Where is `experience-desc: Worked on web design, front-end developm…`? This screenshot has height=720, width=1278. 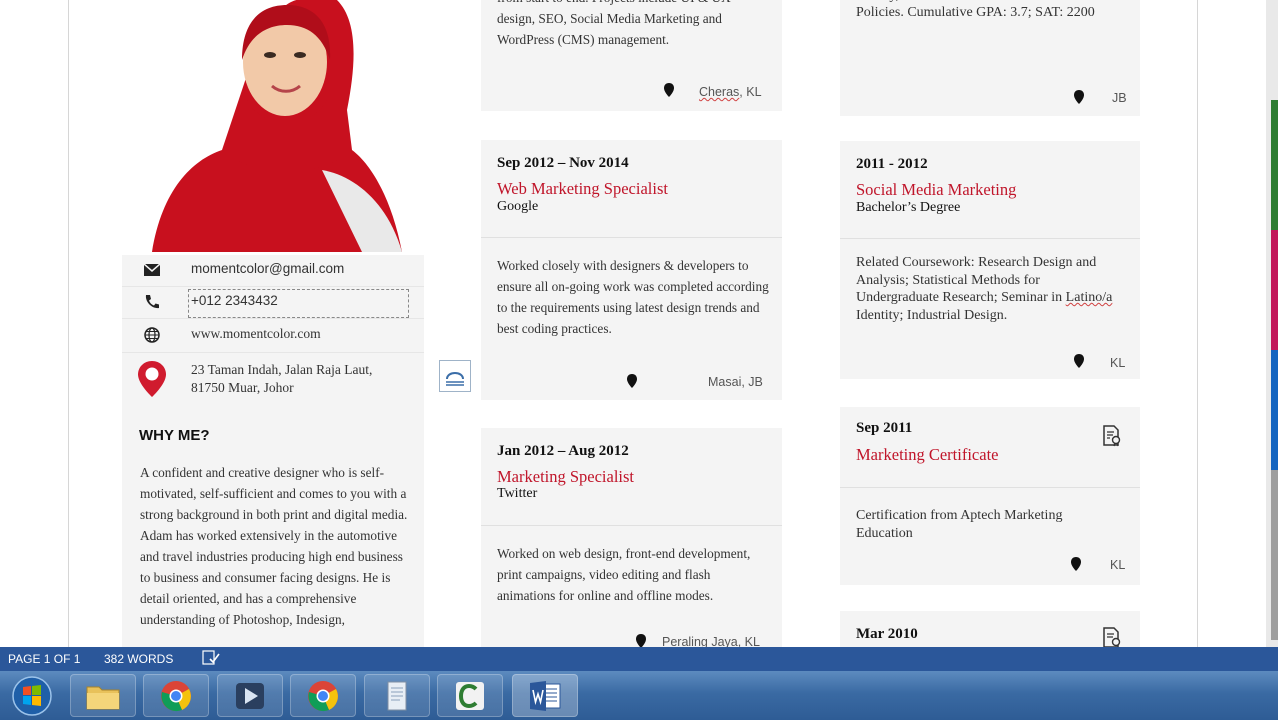
experience-desc: Worked on web design, front-end developm… is located at coordinates (624, 574).